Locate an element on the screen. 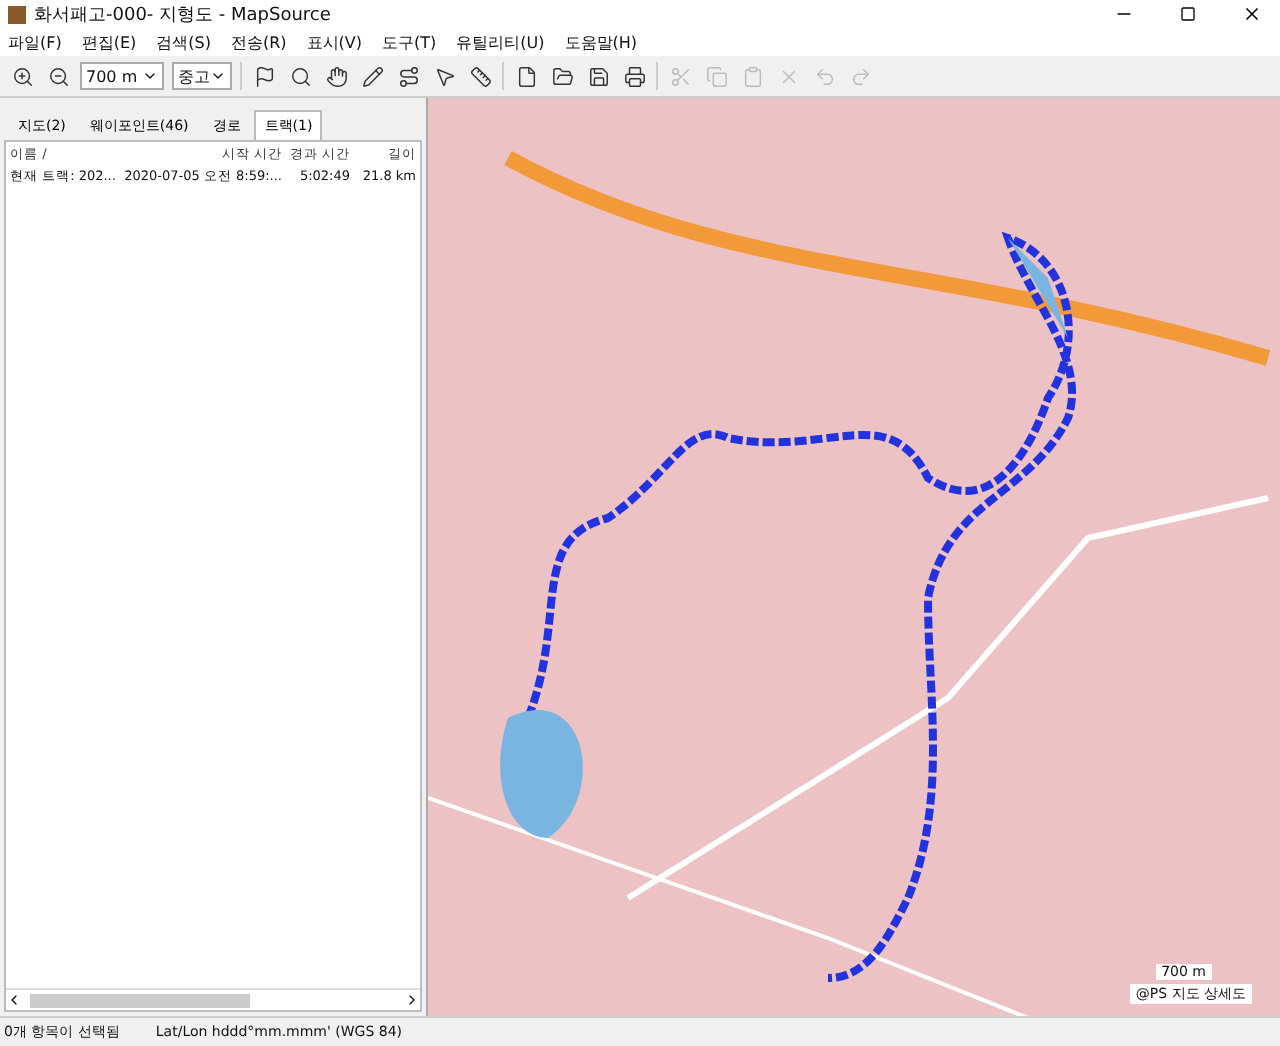 This screenshot has width=1280, height=1046. zoom-out-icon is located at coordinates (58, 76).